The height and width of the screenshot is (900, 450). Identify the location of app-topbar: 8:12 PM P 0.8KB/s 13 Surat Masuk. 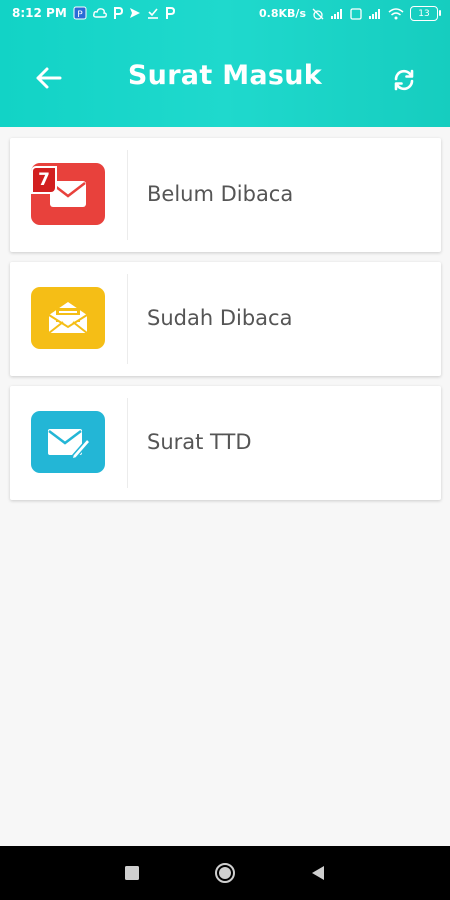
(225, 63).